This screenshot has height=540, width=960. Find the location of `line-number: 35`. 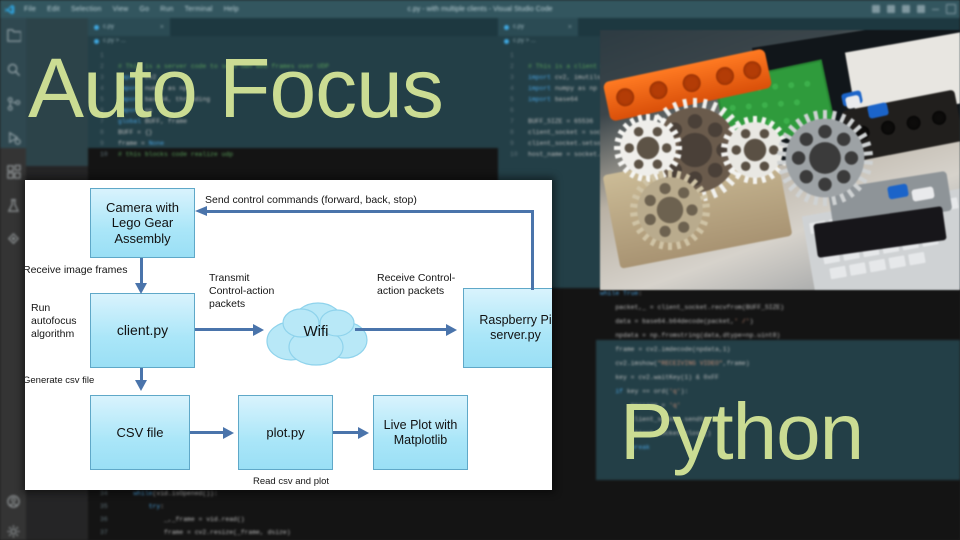

line-number: 35 is located at coordinates (104, 506).